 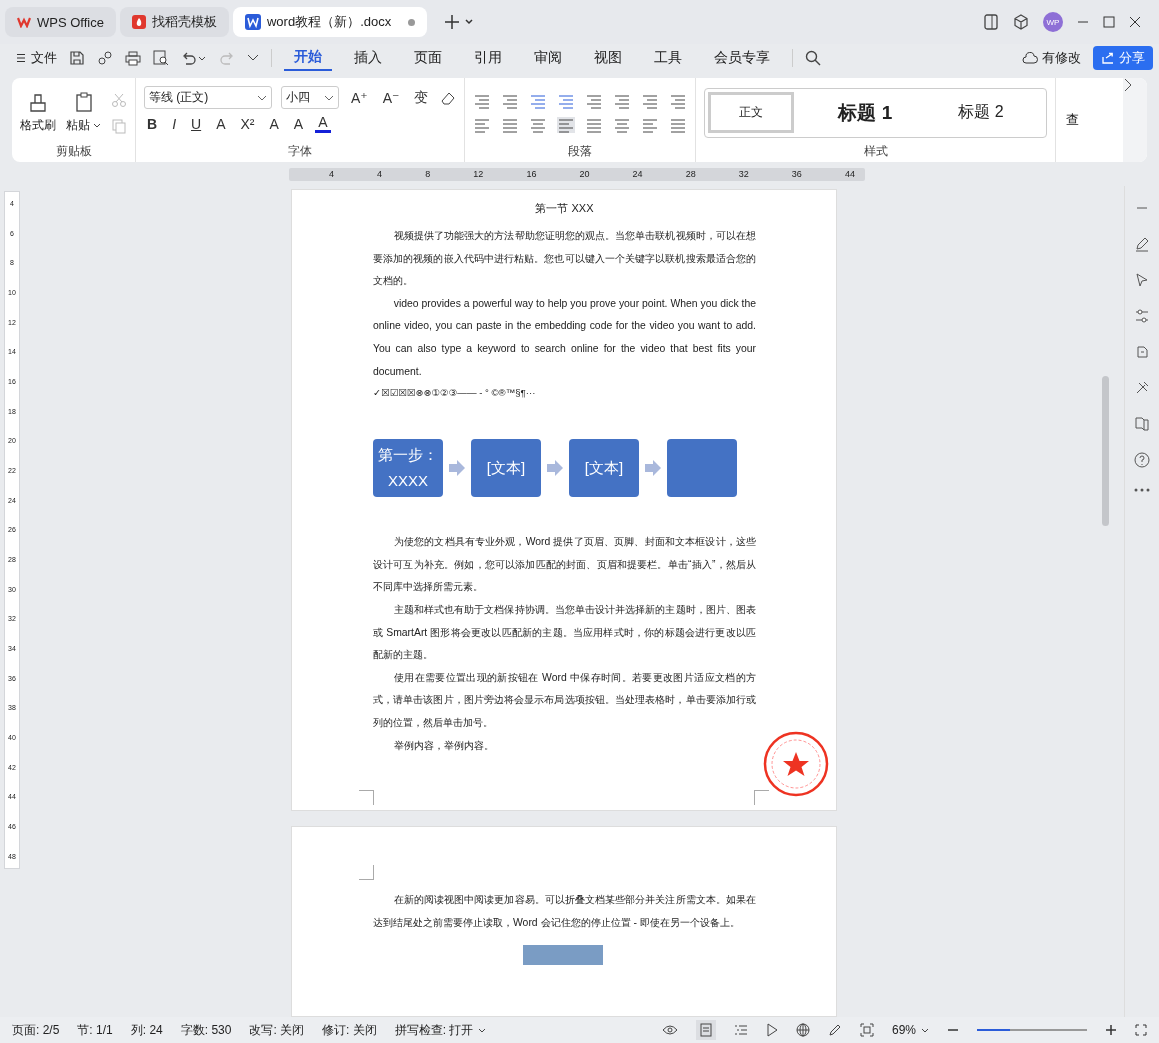 What do you see at coordinates (796, 764) in the screenshot?
I see `seal-stamp-drawing` at bounding box center [796, 764].